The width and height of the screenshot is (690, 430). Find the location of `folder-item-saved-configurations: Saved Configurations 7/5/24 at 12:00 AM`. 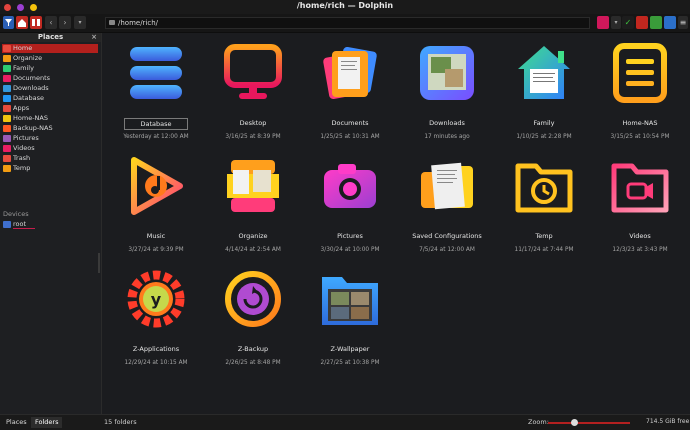

folder-item-saved-configurations: Saved Configurations 7/5/24 at 12:00 AM is located at coordinates (447, 204).